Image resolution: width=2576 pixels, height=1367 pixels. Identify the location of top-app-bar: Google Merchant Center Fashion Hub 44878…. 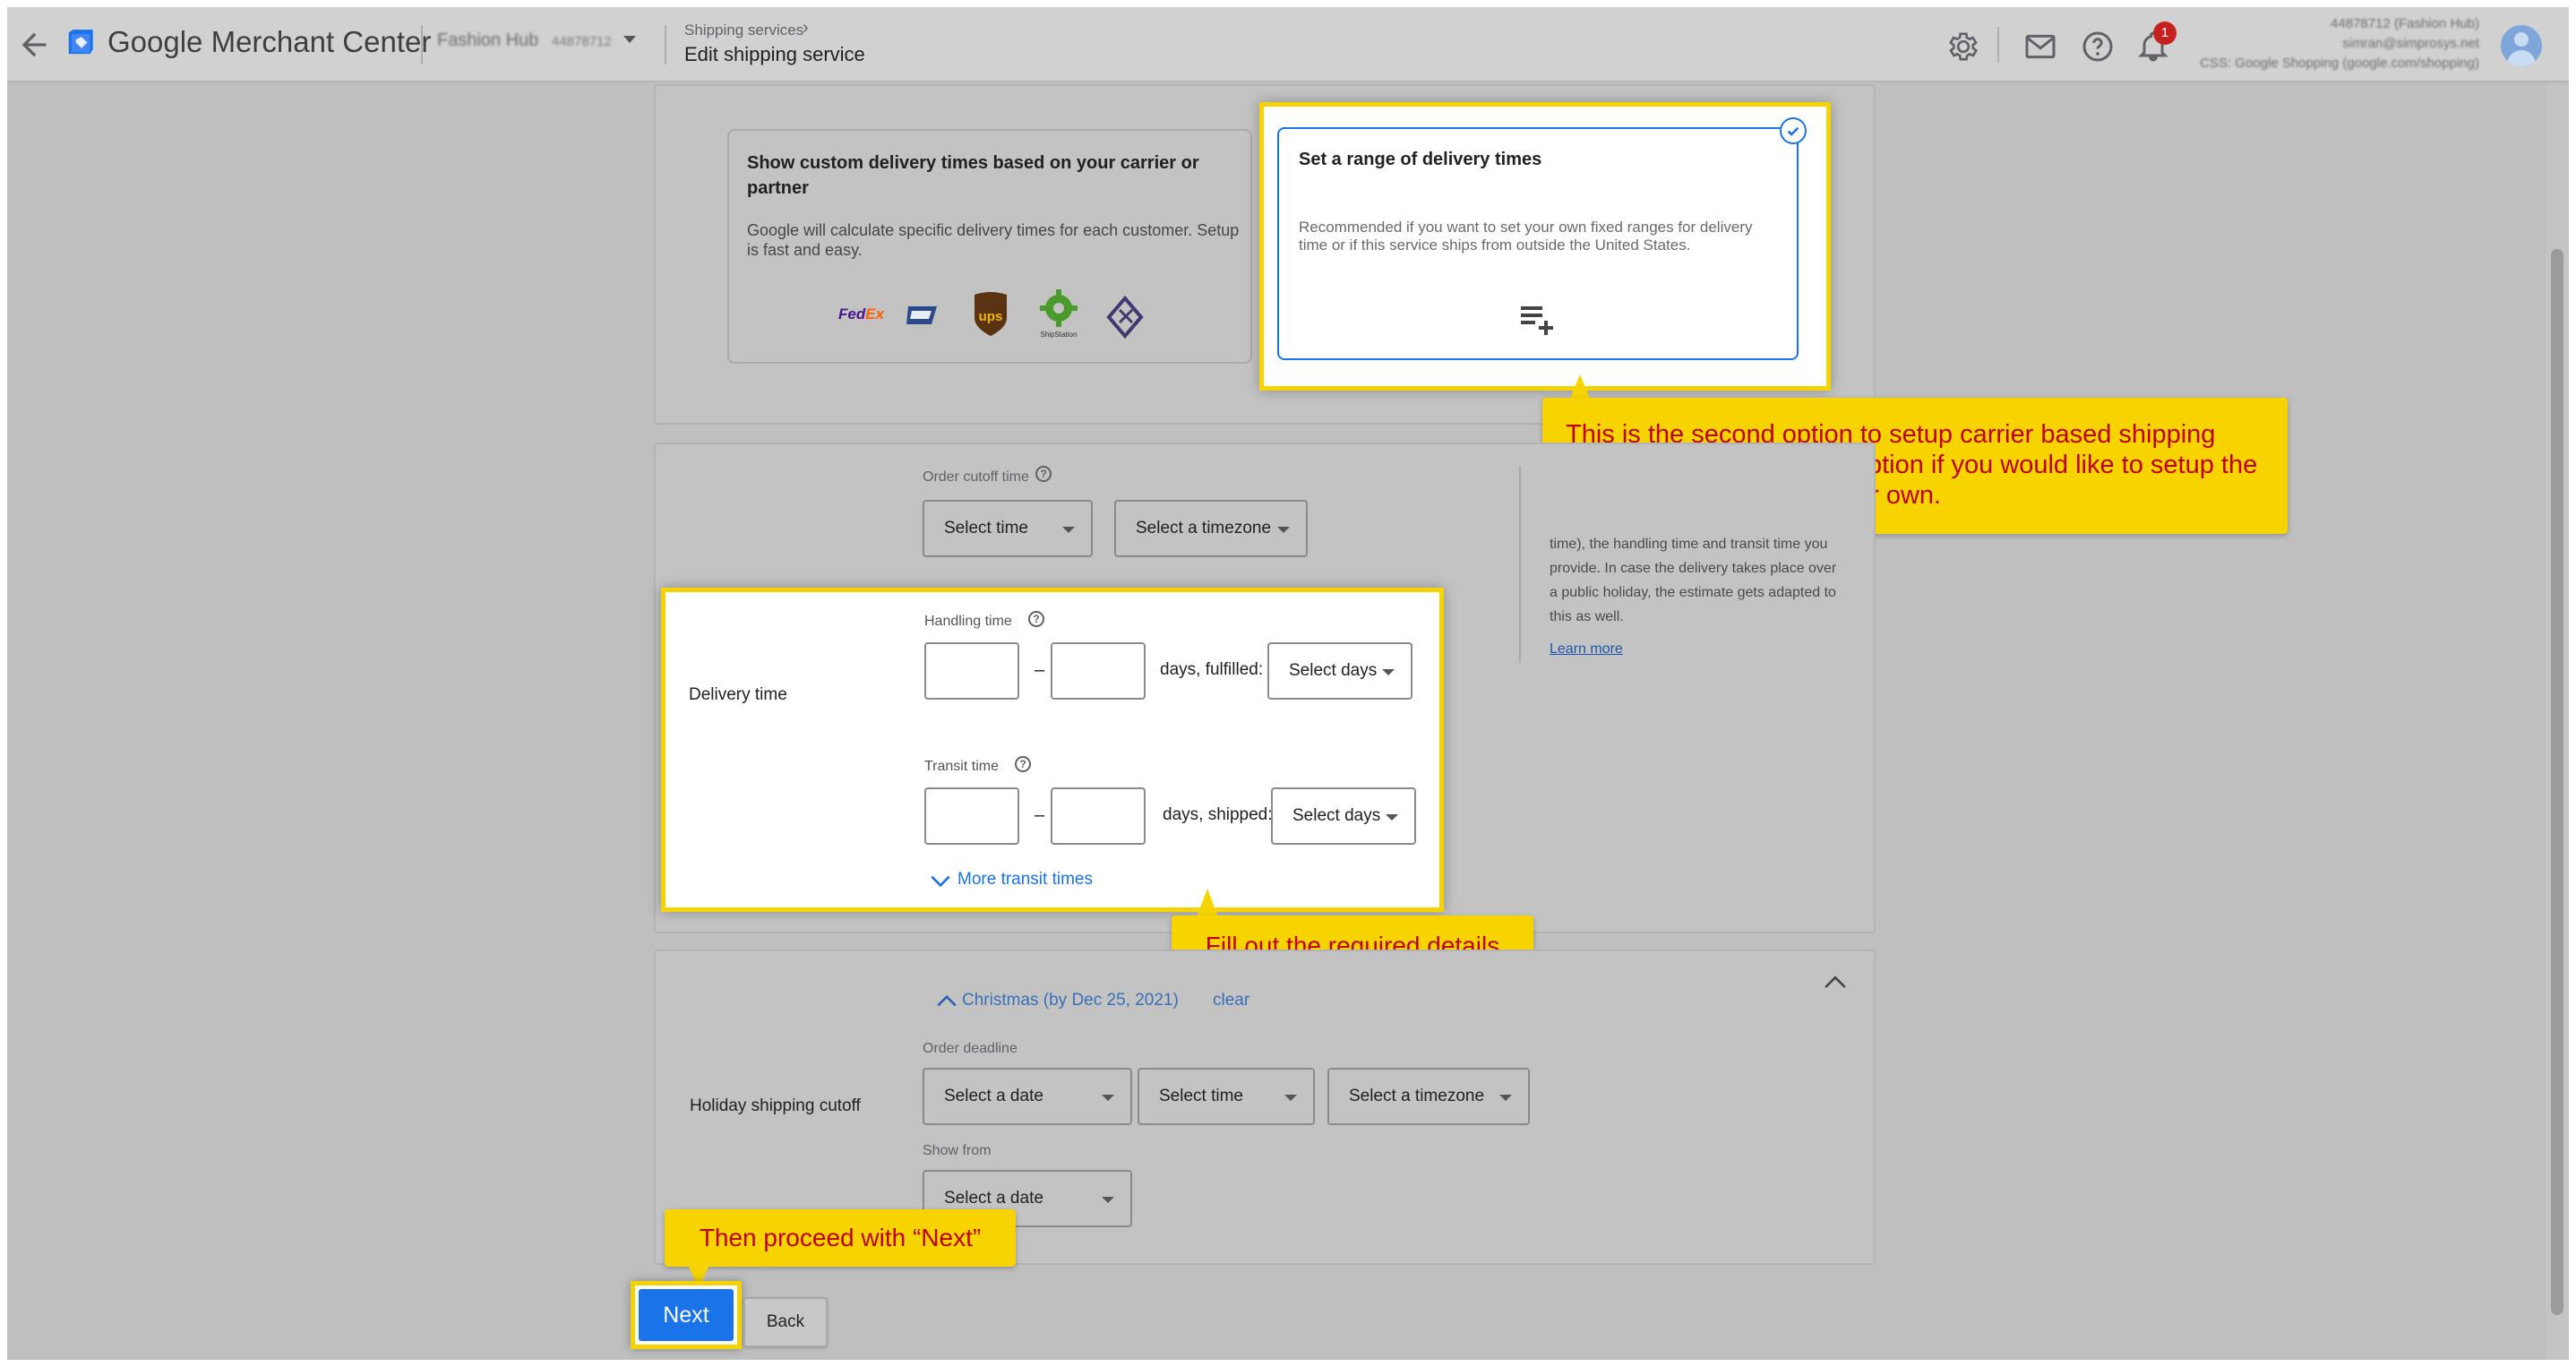
(1288, 44).